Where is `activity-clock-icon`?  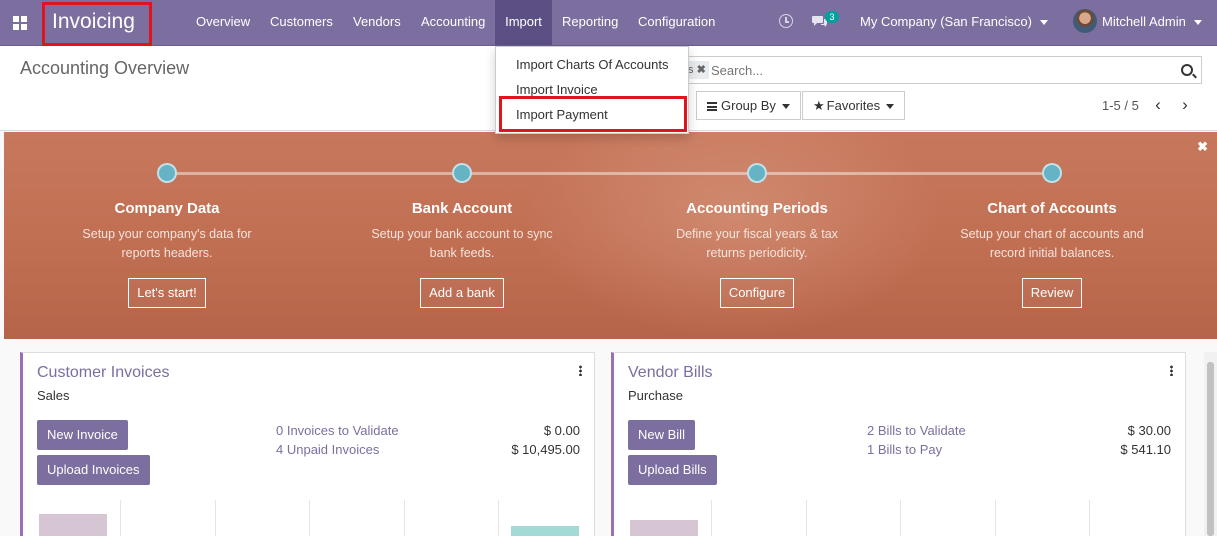
activity-clock-icon is located at coordinates (786, 21).